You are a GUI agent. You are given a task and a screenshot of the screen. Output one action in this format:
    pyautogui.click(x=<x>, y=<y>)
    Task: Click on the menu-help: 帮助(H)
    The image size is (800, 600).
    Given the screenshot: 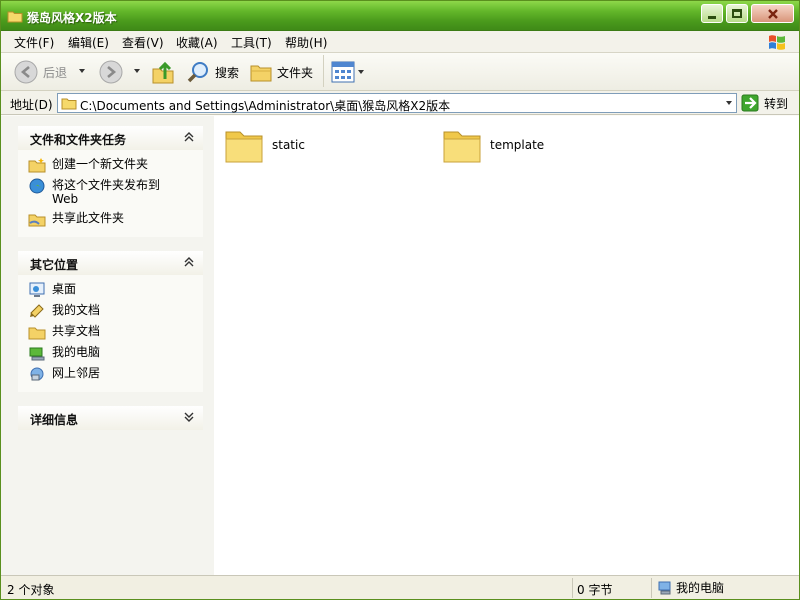 What is the action you would take?
    pyautogui.click(x=306, y=42)
    